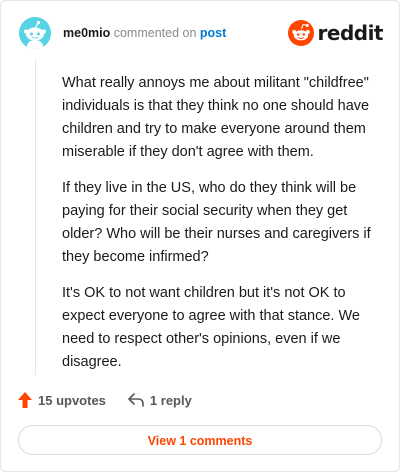 The width and height of the screenshot is (400, 472). What do you see at coordinates (300, 33) in the screenshot?
I see `reddit-snoo-icon` at bounding box center [300, 33].